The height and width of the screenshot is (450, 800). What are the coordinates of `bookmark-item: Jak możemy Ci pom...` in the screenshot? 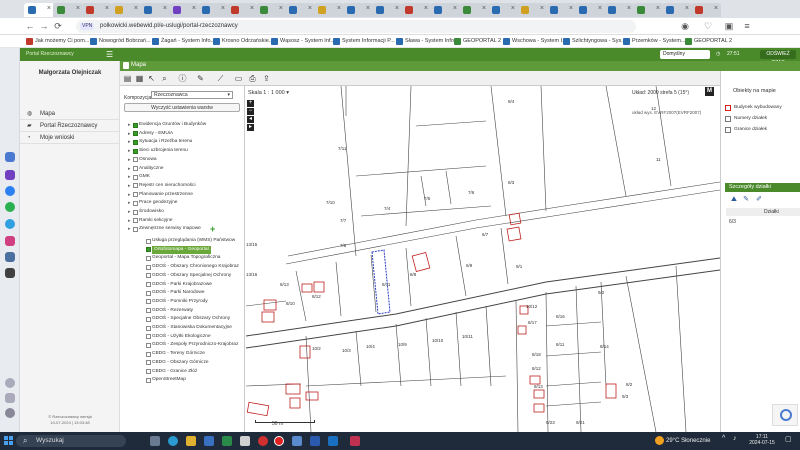 It's located at (57, 41).